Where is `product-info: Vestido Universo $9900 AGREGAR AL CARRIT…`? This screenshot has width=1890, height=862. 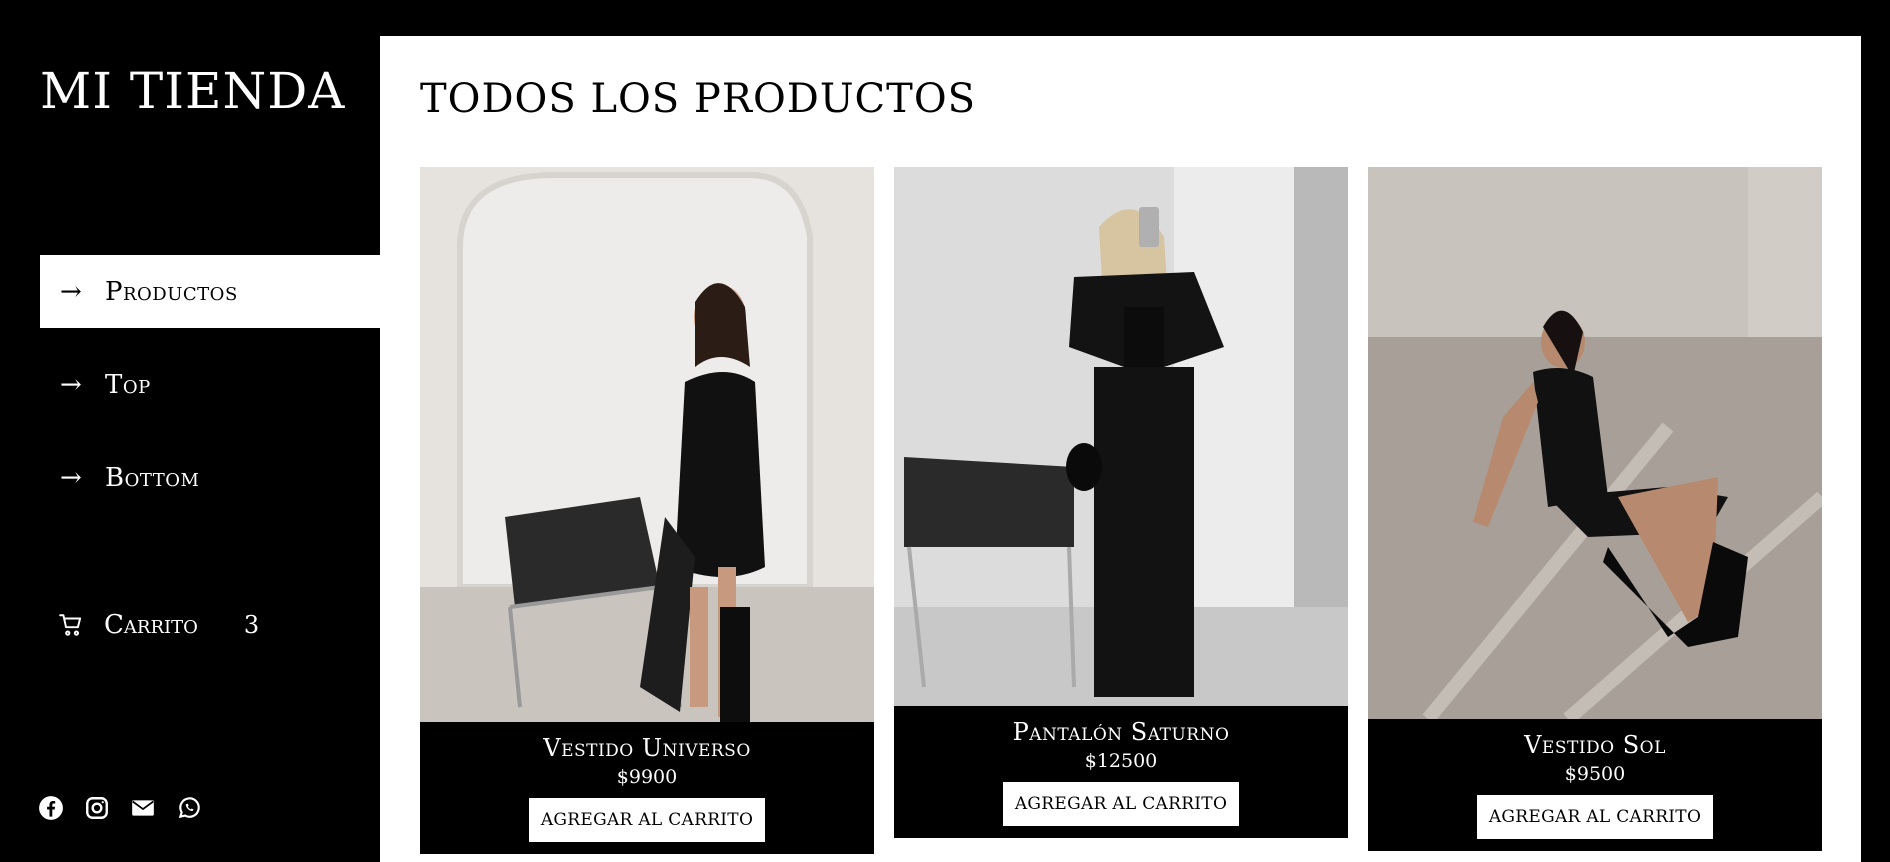
product-info: Vestido Universo $9900 AGREGAR AL CARRIT… is located at coordinates (647, 788).